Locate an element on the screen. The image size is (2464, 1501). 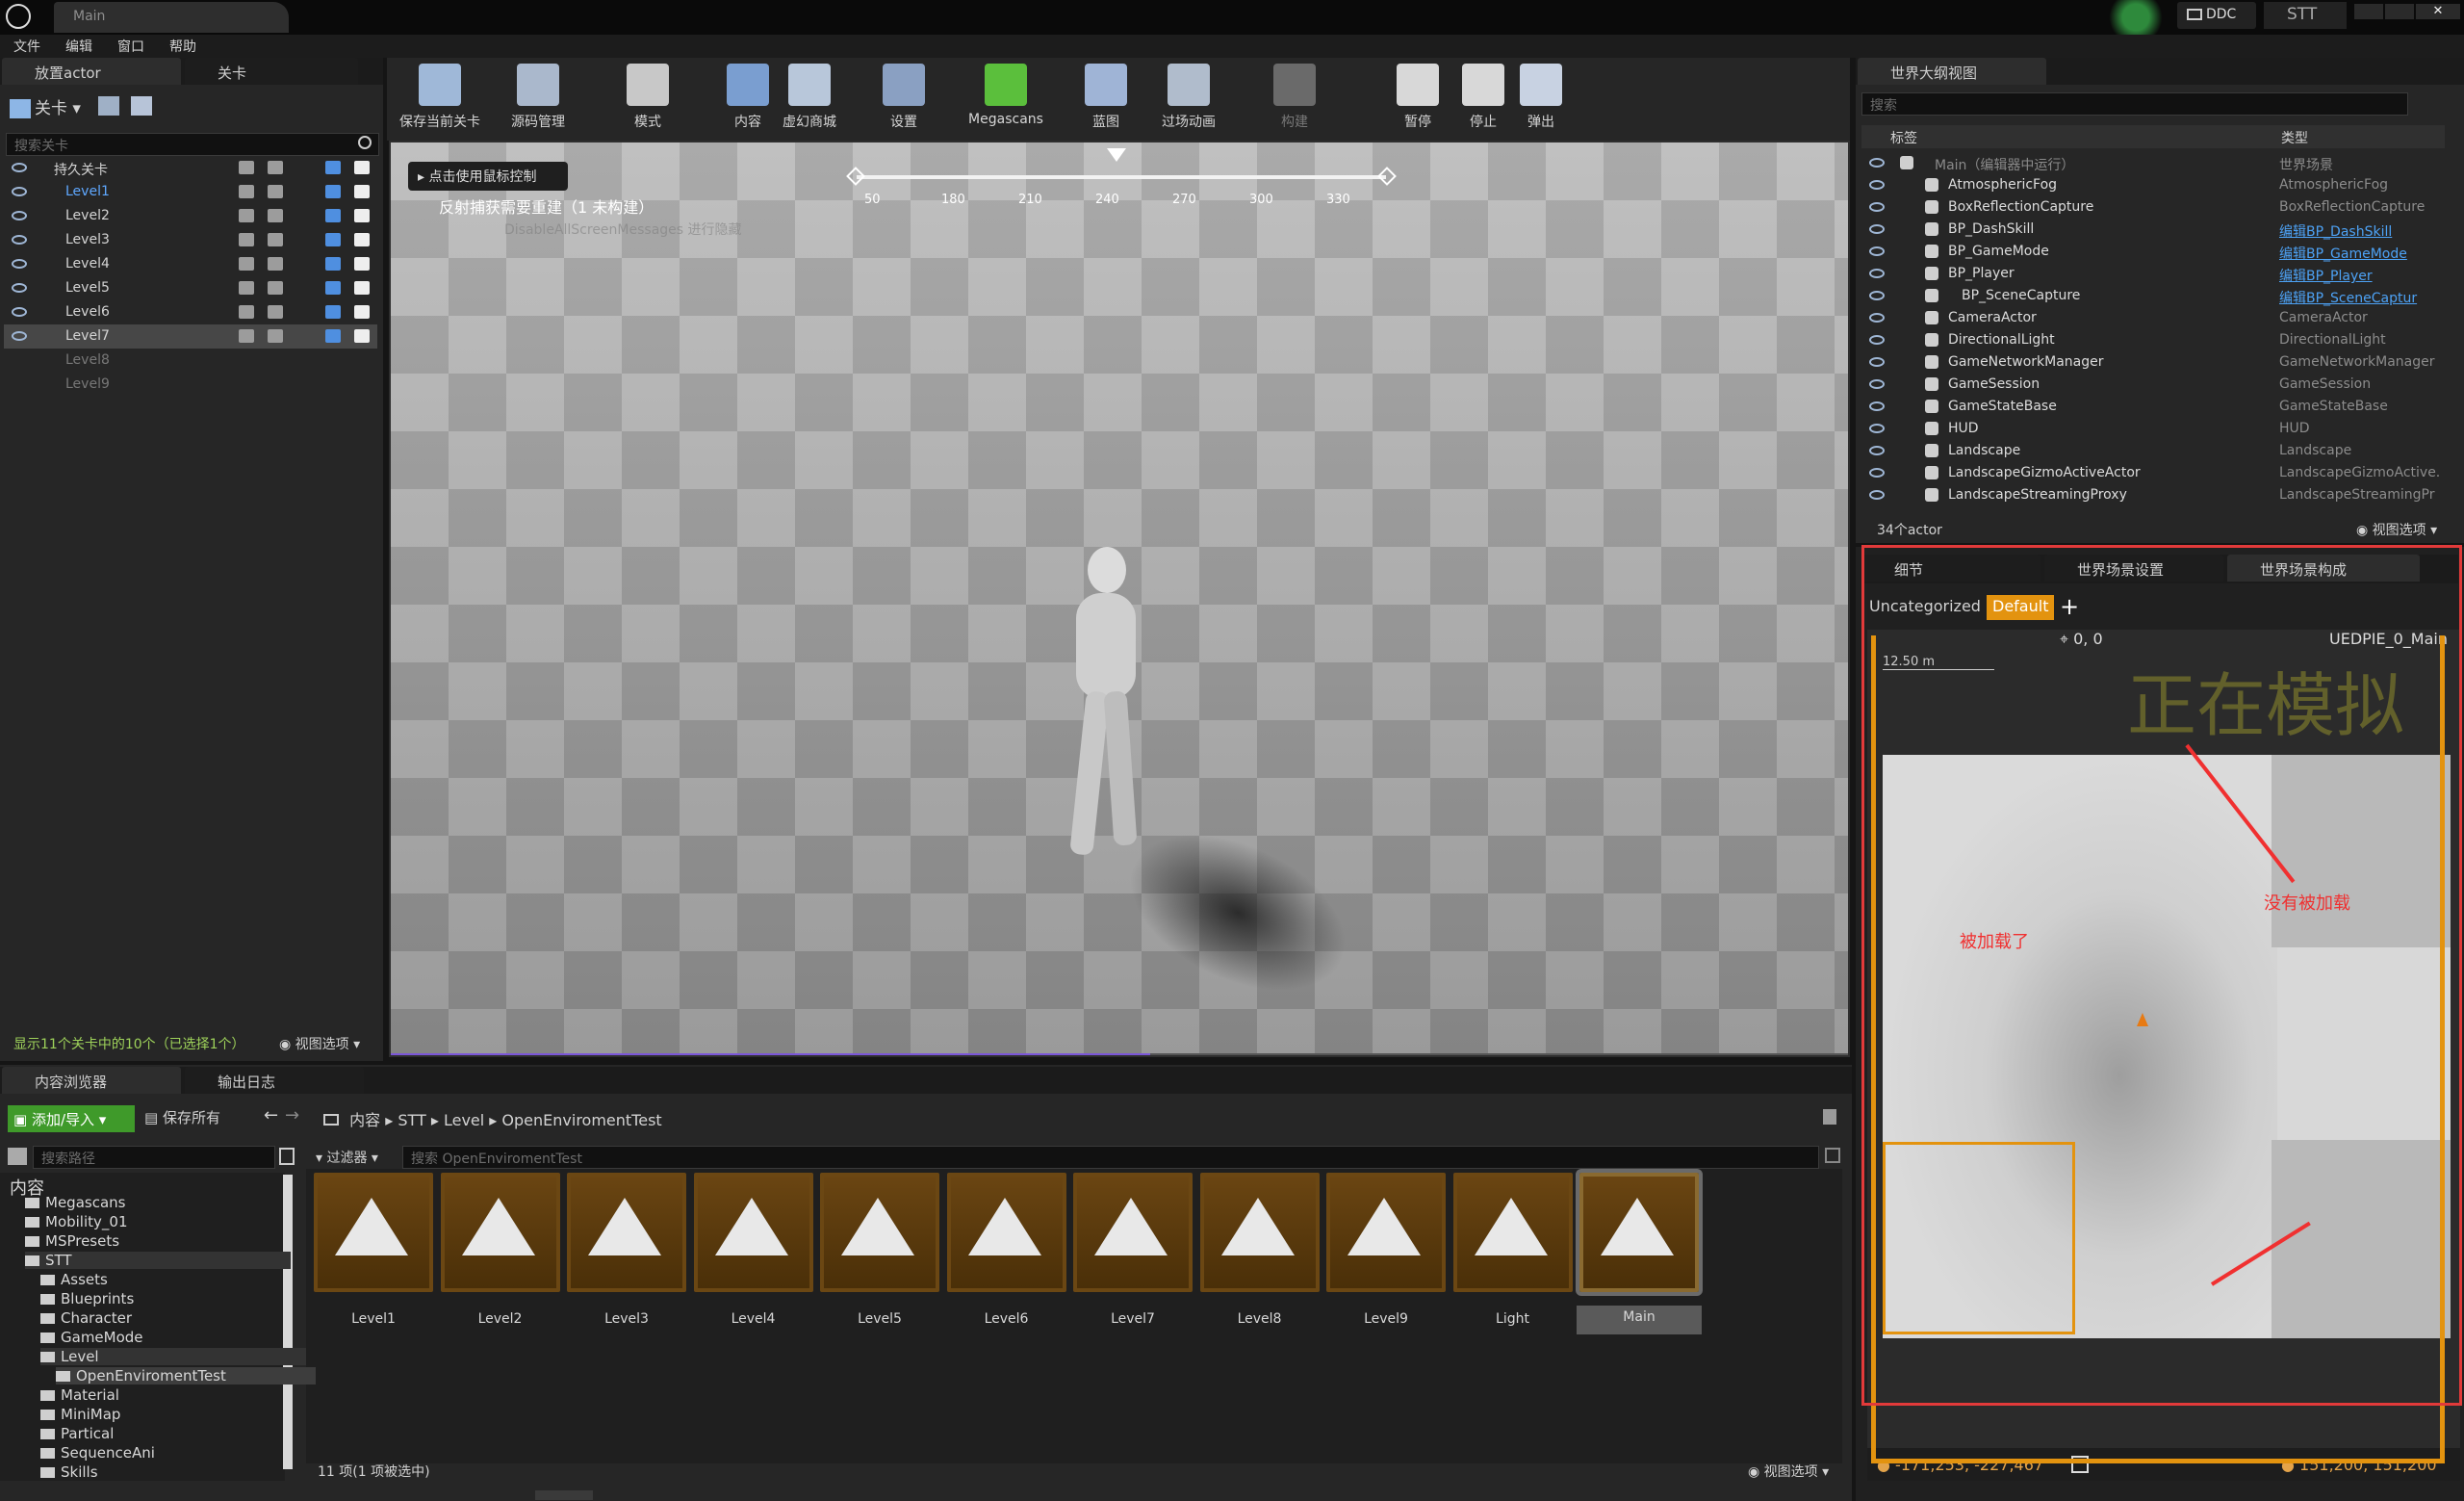
level-row: Level4 is located at coordinates (190, 264).